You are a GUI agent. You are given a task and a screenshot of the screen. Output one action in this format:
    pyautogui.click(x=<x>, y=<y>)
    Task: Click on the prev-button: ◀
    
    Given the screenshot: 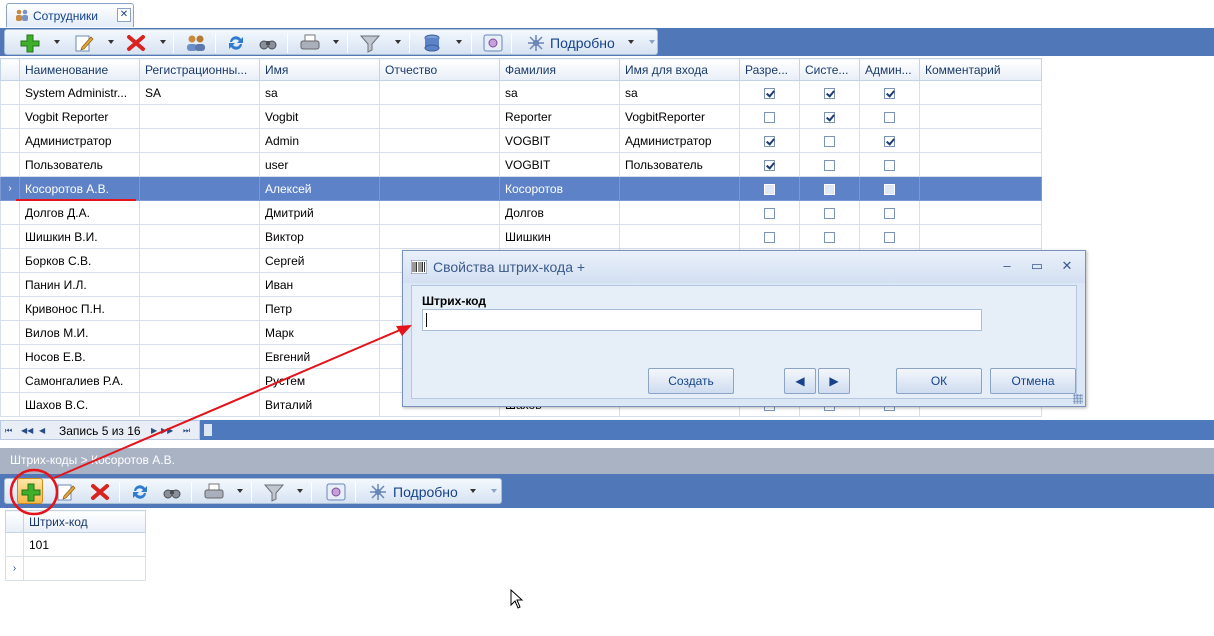 What is the action you would take?
    pyautogui.click(x=800, y=381)
    